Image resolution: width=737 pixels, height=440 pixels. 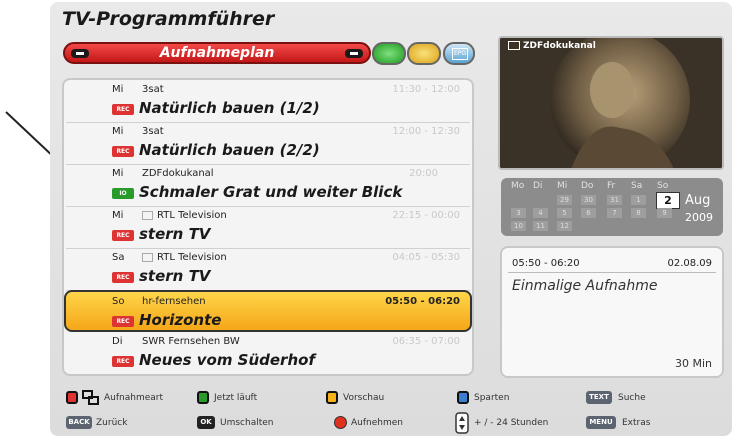 I want to click on calendar-day: 12, so click(x=564, y=226).